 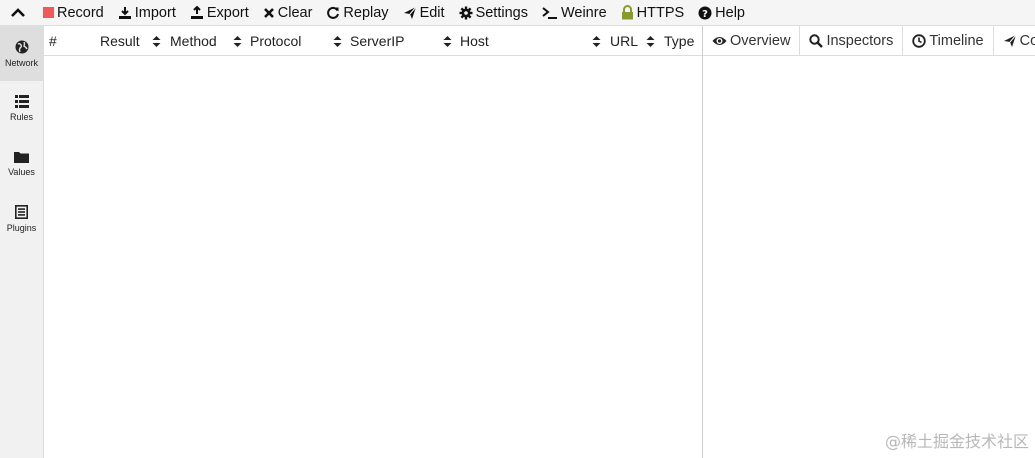 I want to click on import-icon, so click(x=124, y=12).